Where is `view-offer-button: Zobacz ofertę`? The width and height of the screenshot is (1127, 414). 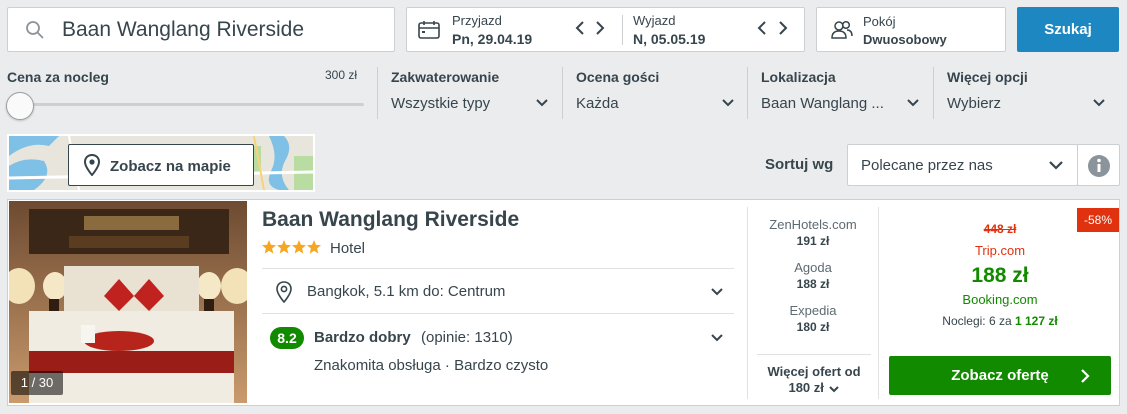 view-offer-button: Zobacz ofertę is located at coordinates (1000, 375).